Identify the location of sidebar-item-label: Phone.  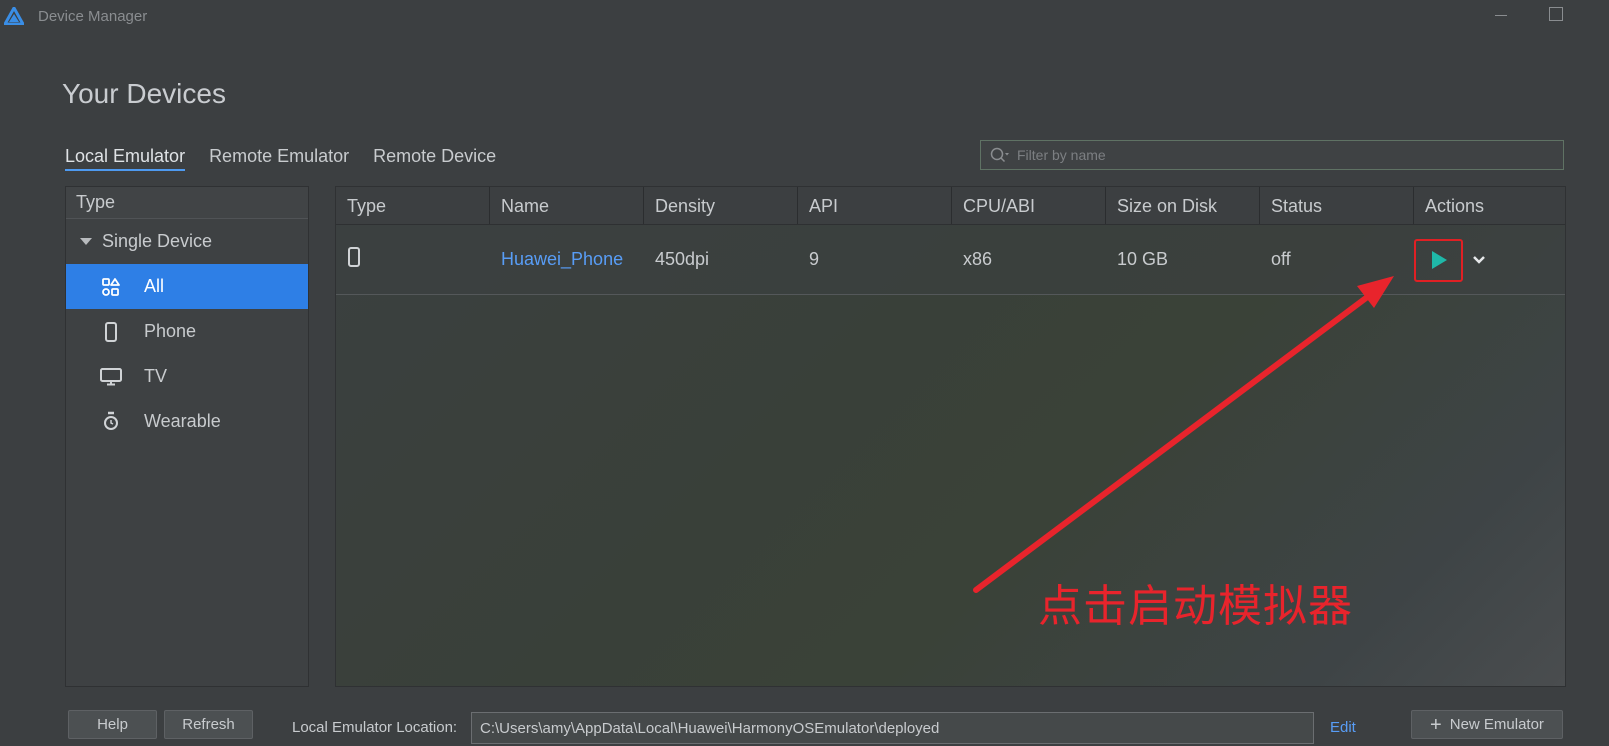
(170, 331).